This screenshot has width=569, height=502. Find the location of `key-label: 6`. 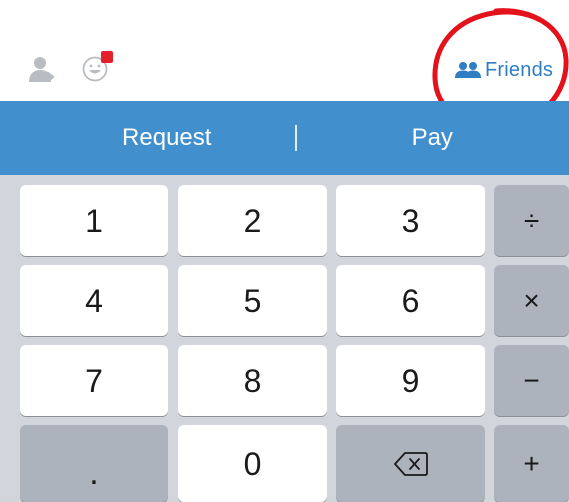

key-label: 6 is located at coordinates (410, 300).